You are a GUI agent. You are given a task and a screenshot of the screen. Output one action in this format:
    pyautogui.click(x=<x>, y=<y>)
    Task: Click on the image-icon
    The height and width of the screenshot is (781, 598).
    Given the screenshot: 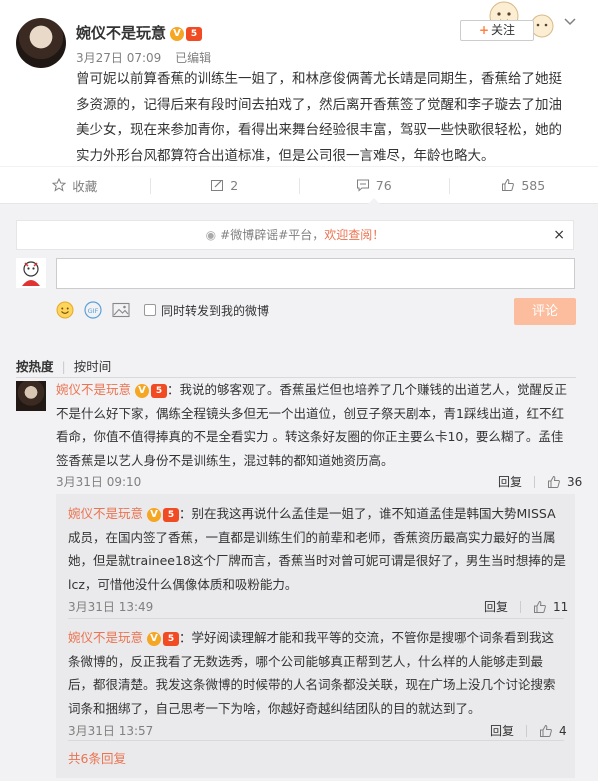 What is the action you would take?
    pyautogui.click(x=121, y=310)
    